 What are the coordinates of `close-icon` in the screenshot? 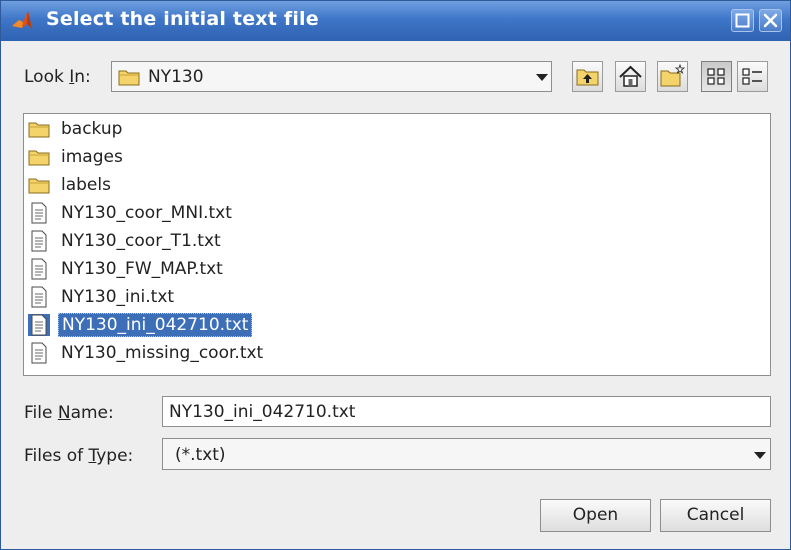 It's located at (770, 20).